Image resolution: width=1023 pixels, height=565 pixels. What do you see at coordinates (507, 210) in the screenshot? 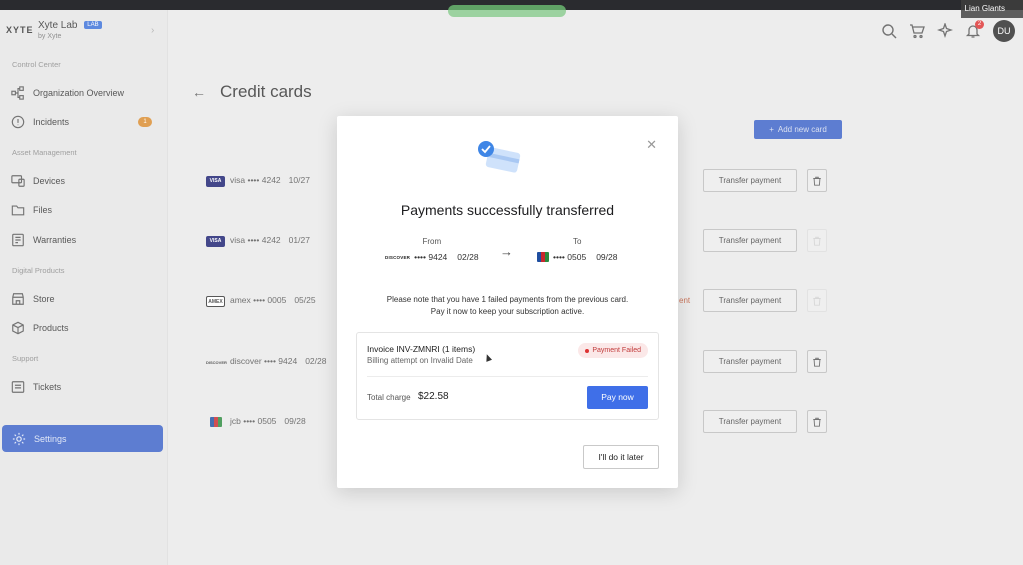
I see `dialog-title: Payments successfully transferred` at bounding box center [507, 210].